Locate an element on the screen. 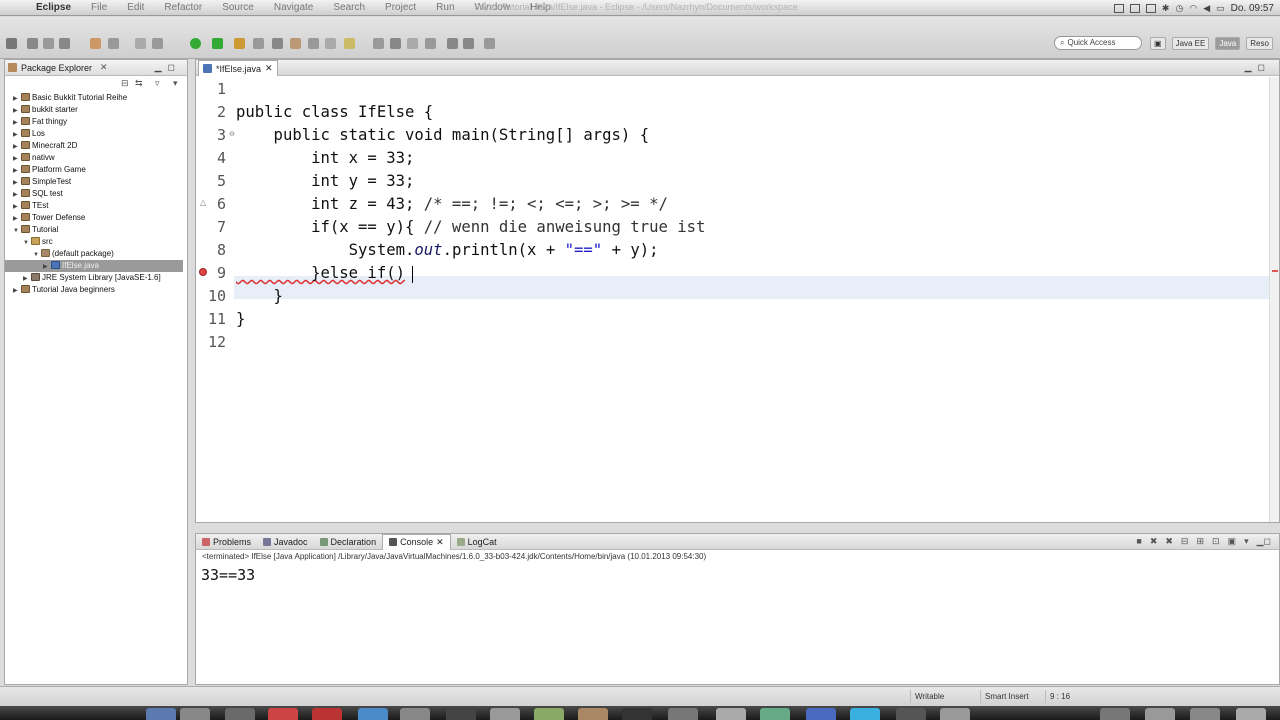  view-menu-icon: ▾ is located at coordinates (175, 83).